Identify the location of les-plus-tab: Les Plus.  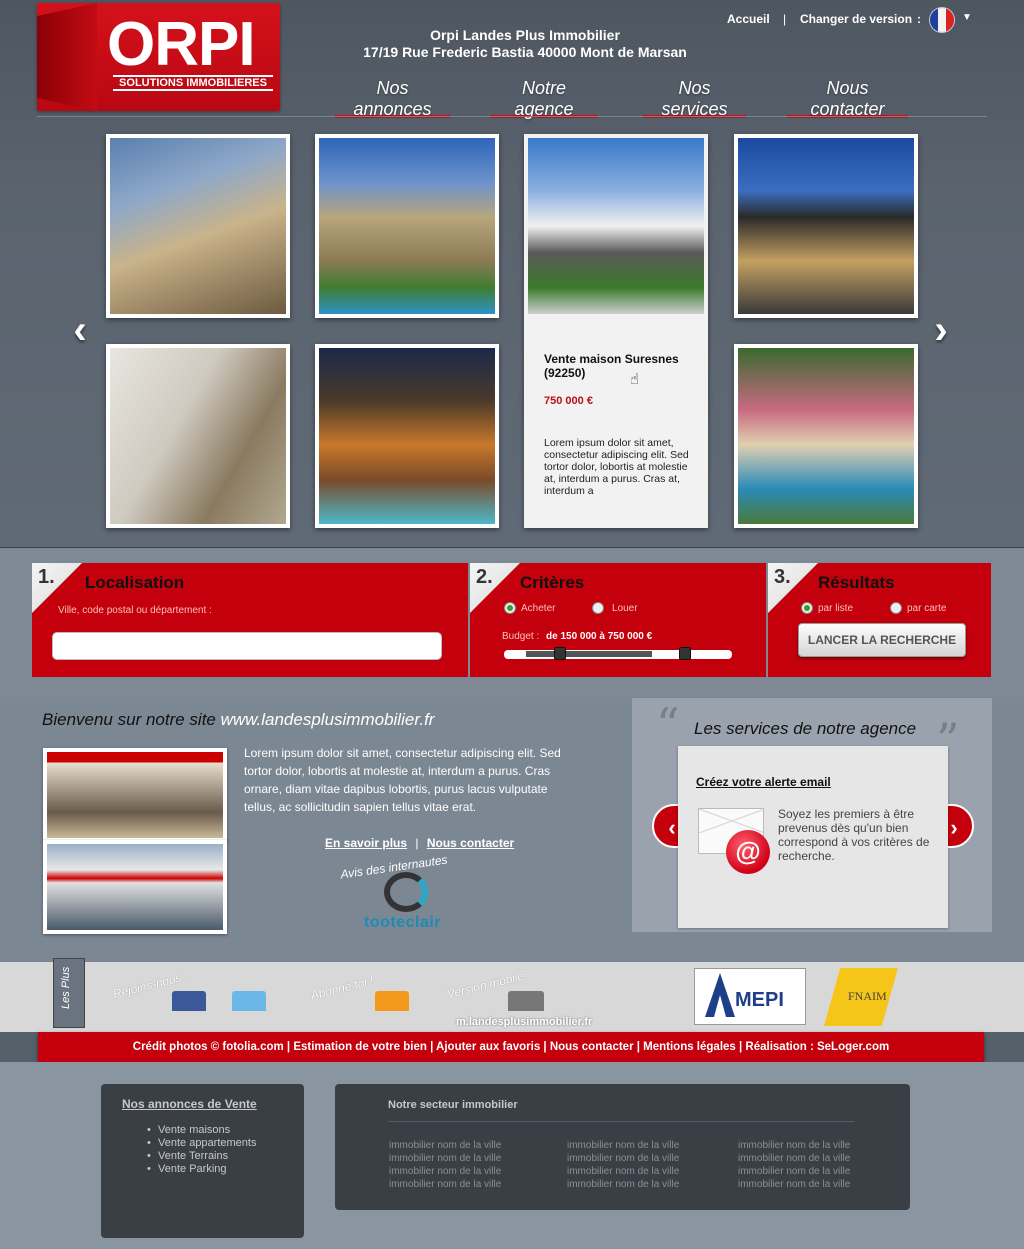
(69, 993).